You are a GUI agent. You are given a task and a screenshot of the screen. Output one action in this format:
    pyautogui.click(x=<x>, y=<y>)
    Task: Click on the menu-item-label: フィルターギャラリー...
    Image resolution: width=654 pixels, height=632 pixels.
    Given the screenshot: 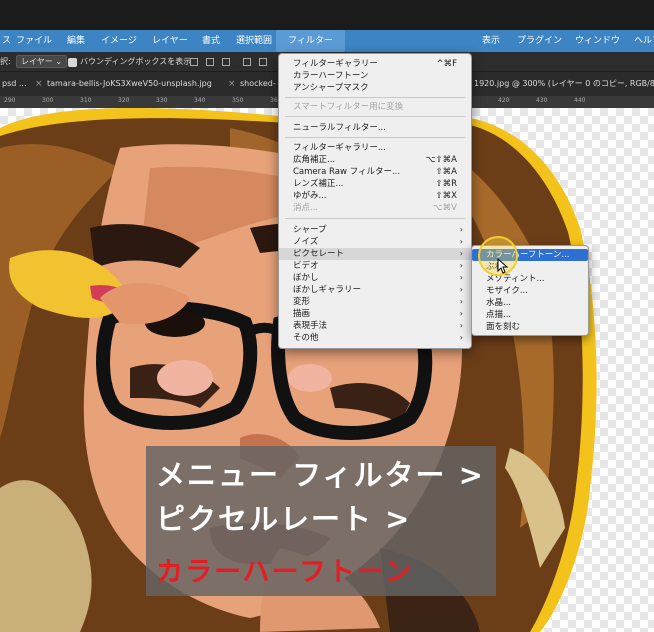 What is the action you would take?
    pyautogui.click(x=339, y=148)
    